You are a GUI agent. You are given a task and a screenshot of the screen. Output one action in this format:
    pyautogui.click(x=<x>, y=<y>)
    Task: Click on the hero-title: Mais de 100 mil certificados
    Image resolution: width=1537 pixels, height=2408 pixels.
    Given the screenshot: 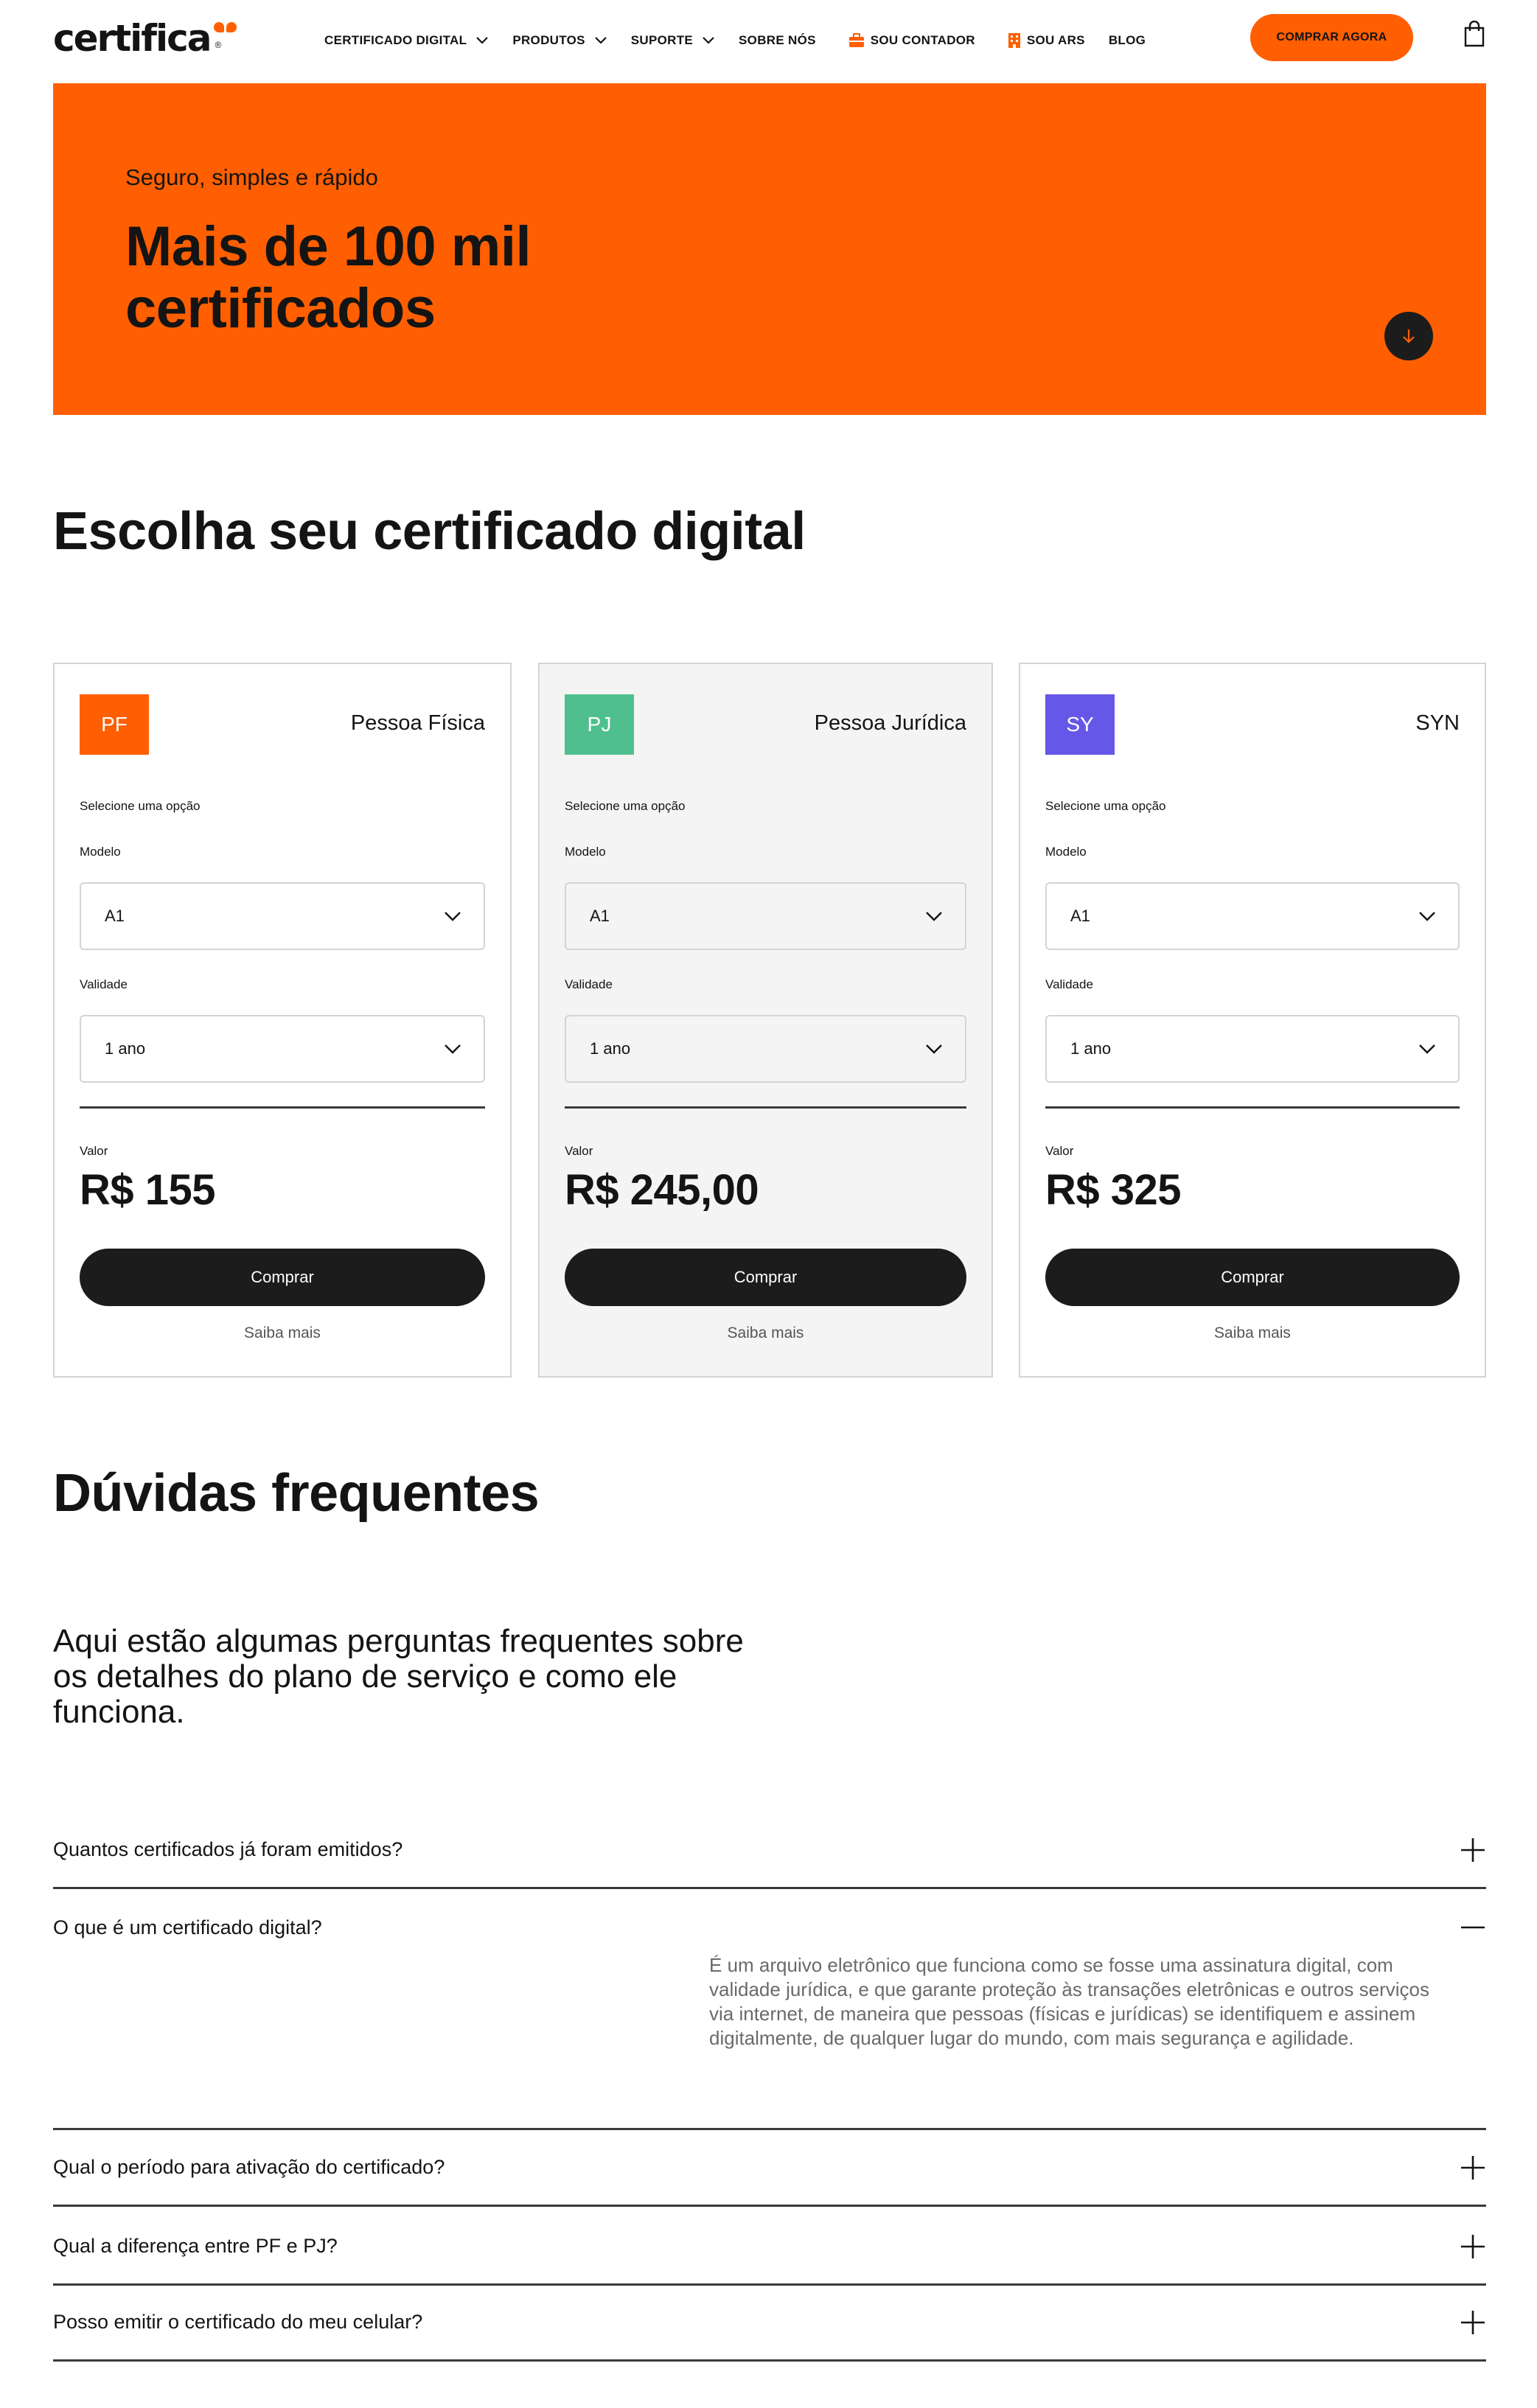 What is the action you would take?
    pyautogui.click(x=328, y=277)
    